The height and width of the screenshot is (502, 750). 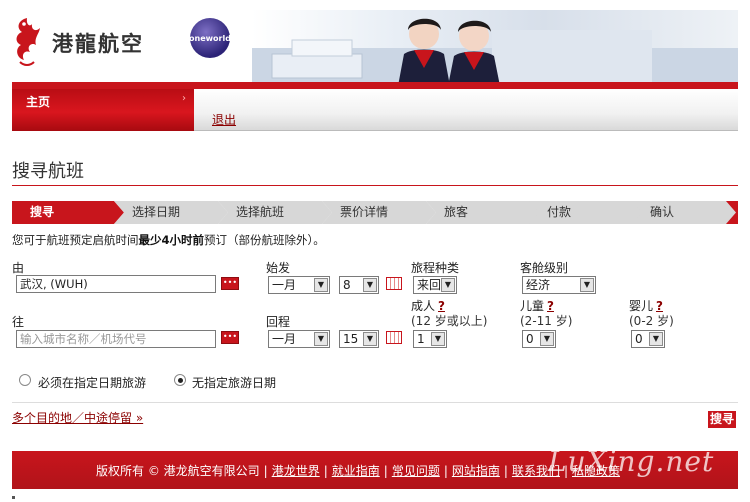 What do you see at coordinates (278, 322) in the screenshot?
I see `return-label: 回程` at bounding box center [278, 322].